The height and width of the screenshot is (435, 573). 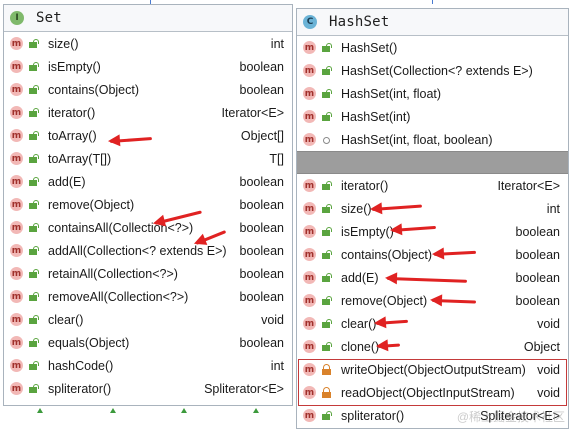 I want to click on return-type: void, so click(x=548, y=369).